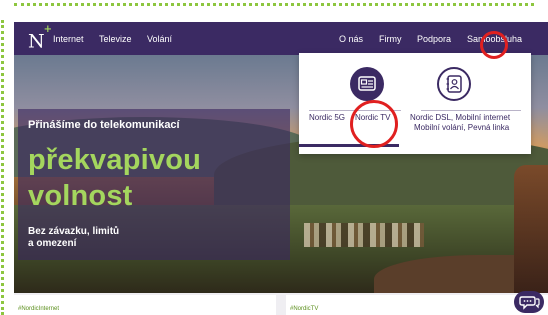  I want to click on tv-card-icon, so click(367, 84).